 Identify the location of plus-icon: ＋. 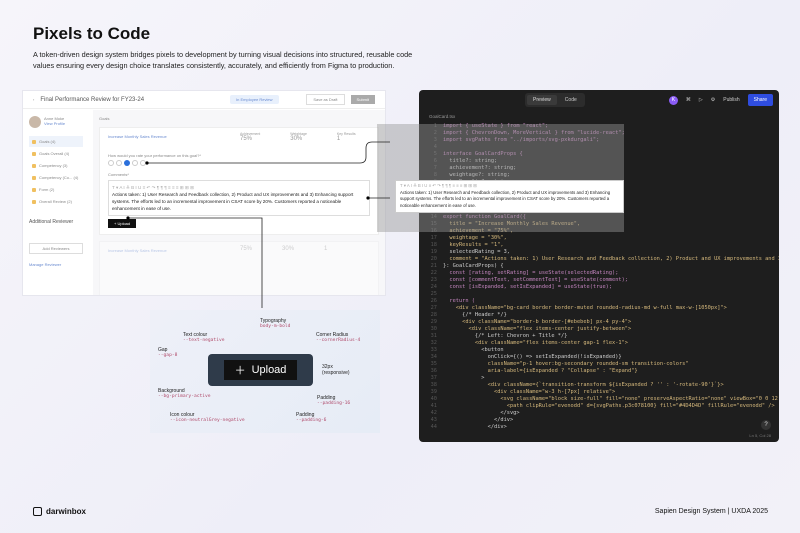
(240, 371).